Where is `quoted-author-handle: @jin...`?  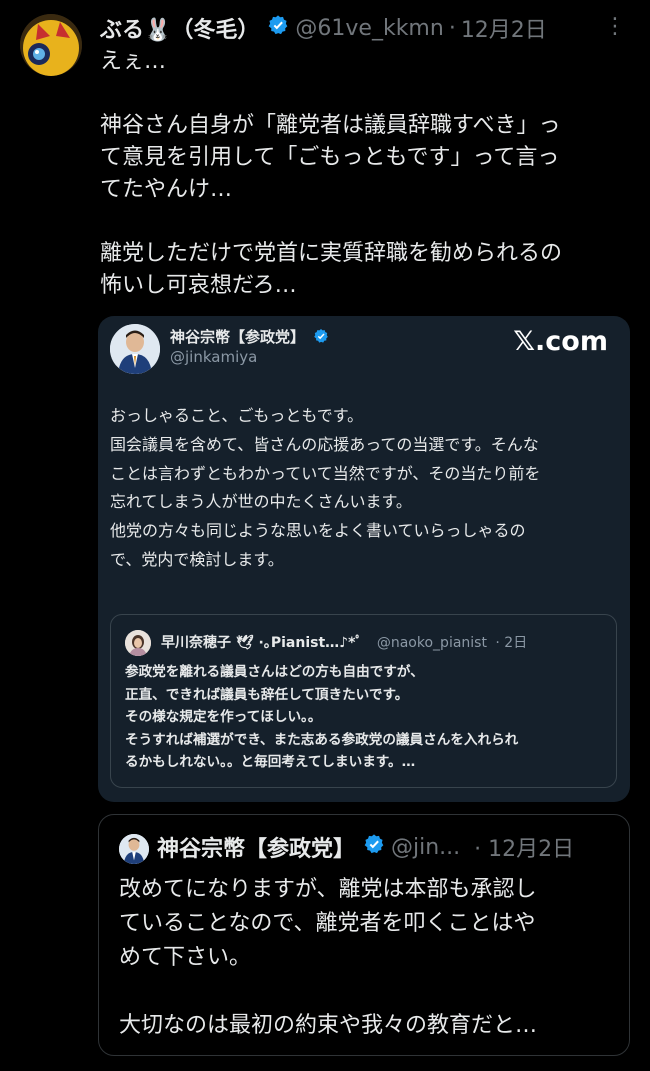
quoted-author-handle: @jin... is located at coordinates (426, 847).